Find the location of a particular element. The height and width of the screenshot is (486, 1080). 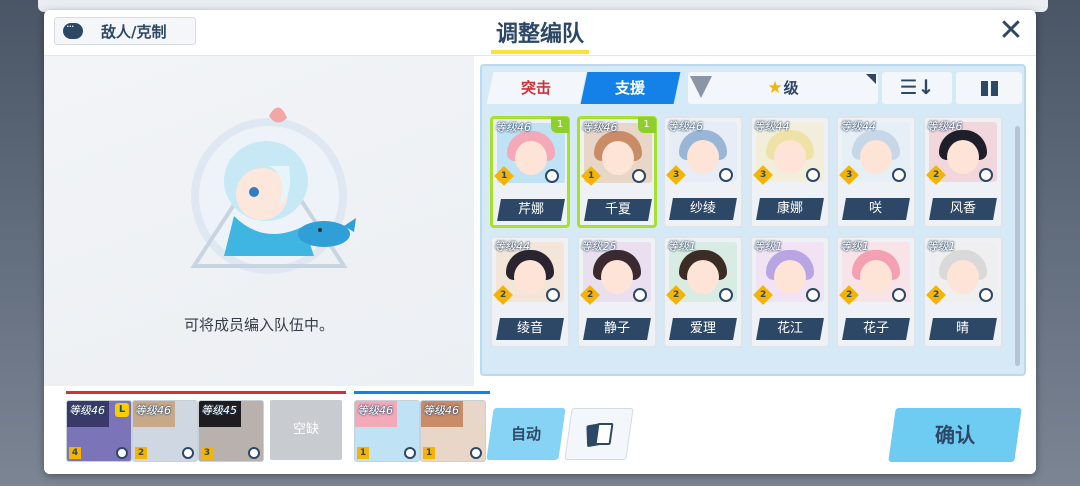

character-name: 花子 is located at coordinates (875, 328).